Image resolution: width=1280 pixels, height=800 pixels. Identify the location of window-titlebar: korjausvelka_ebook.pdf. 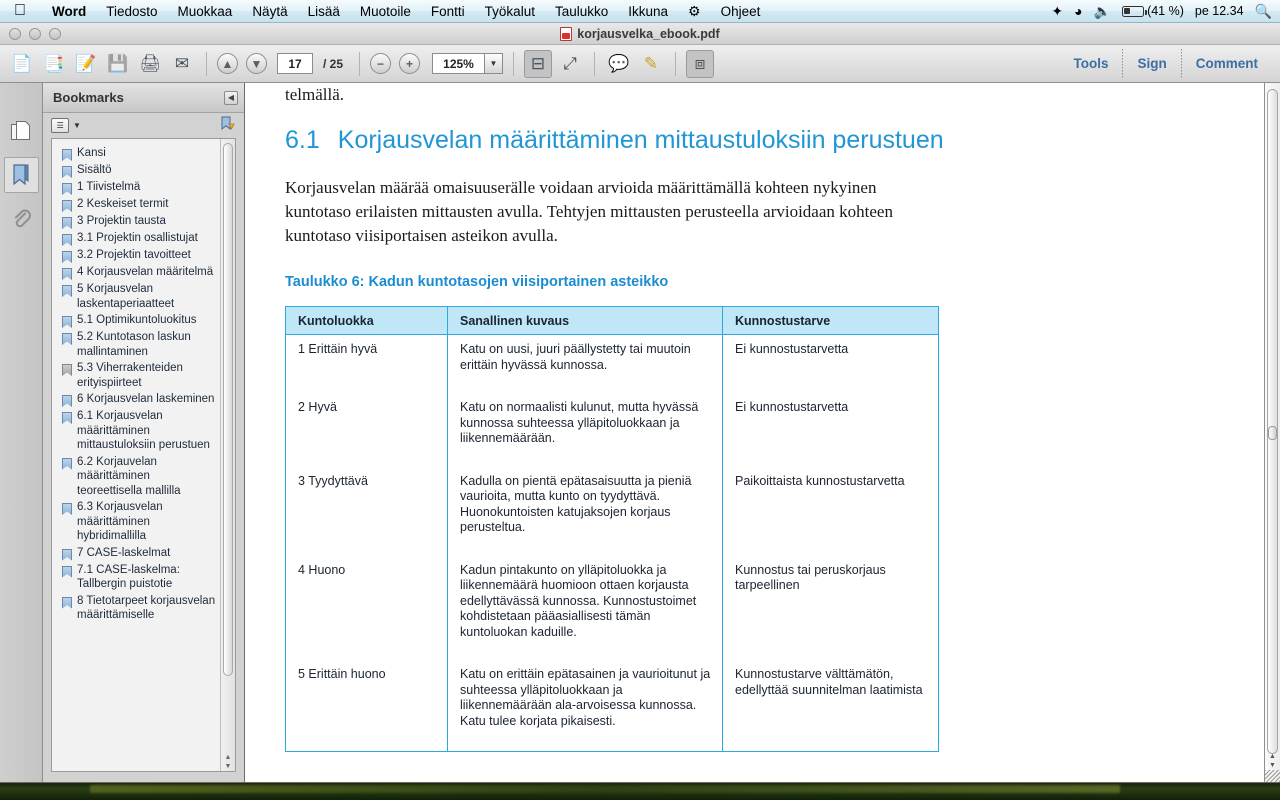
(640, 34).